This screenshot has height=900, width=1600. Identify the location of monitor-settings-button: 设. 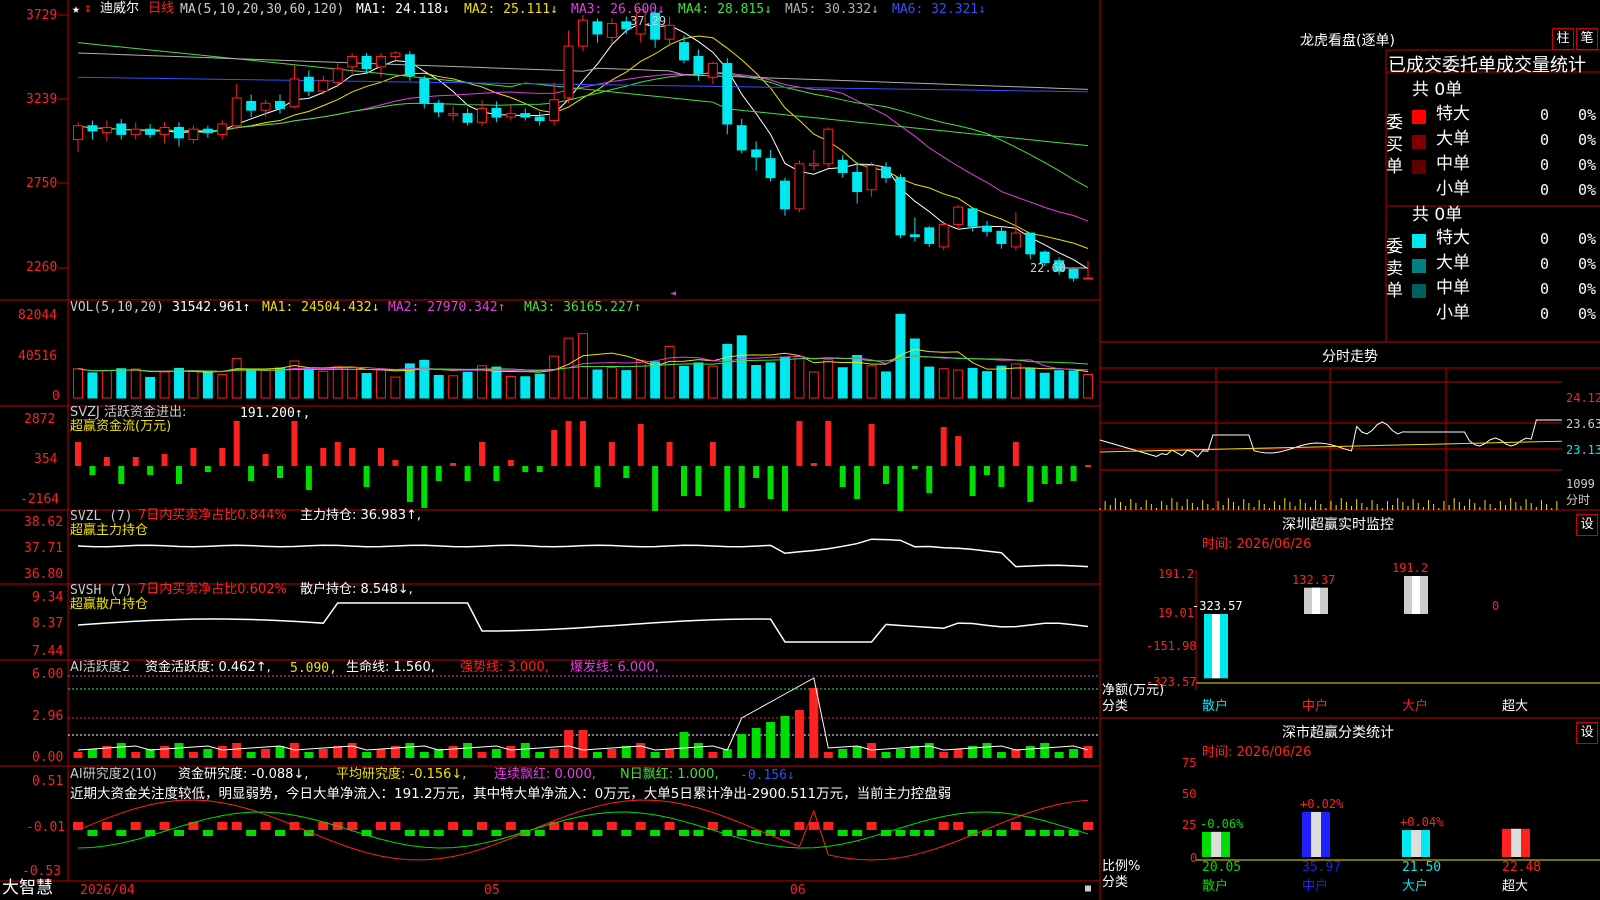
(1587, 525).